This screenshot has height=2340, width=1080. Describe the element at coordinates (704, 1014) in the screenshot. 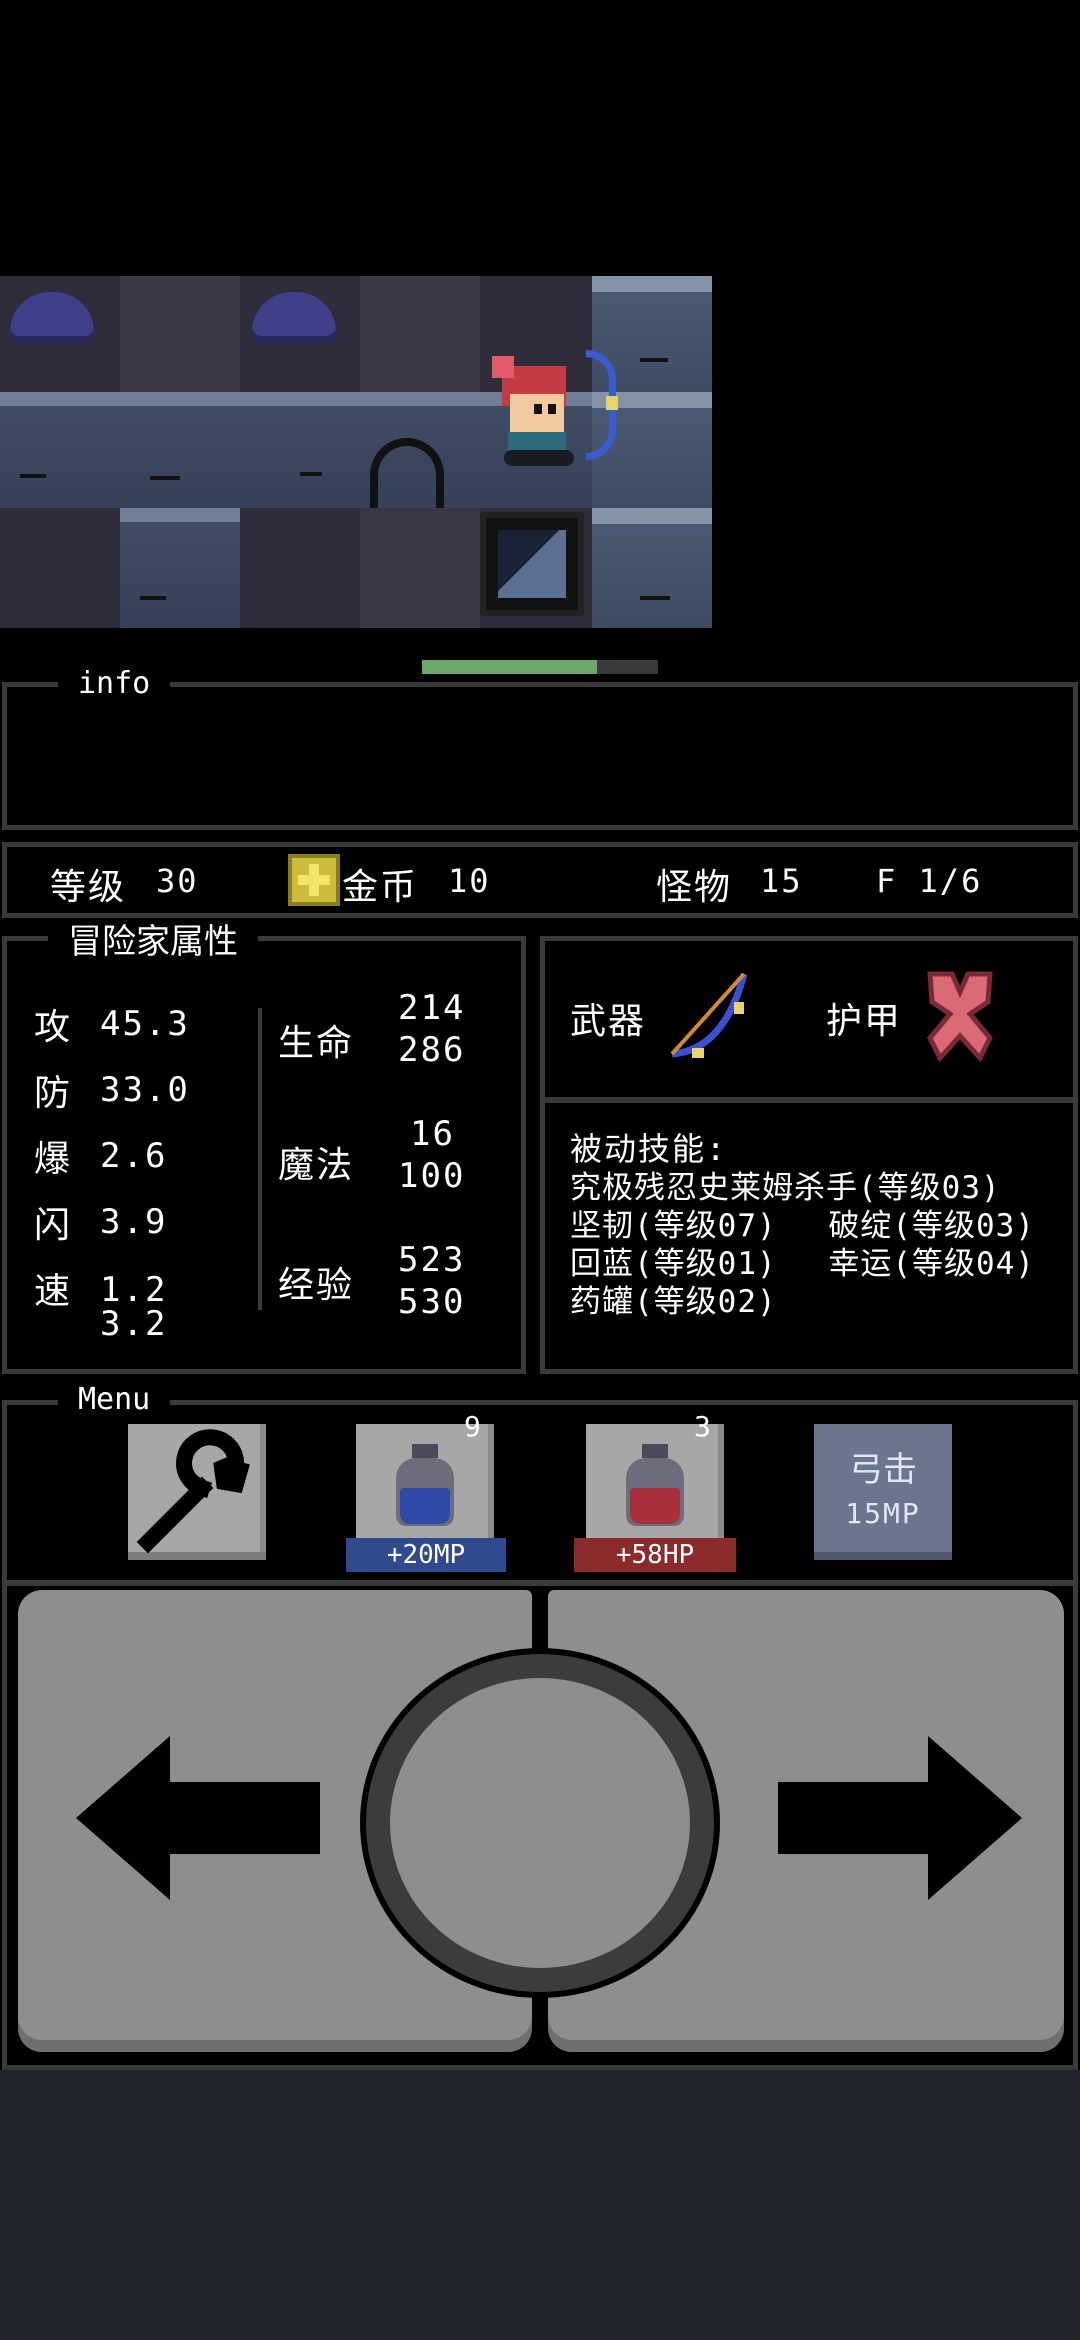

I see `bow-icon` at that location.